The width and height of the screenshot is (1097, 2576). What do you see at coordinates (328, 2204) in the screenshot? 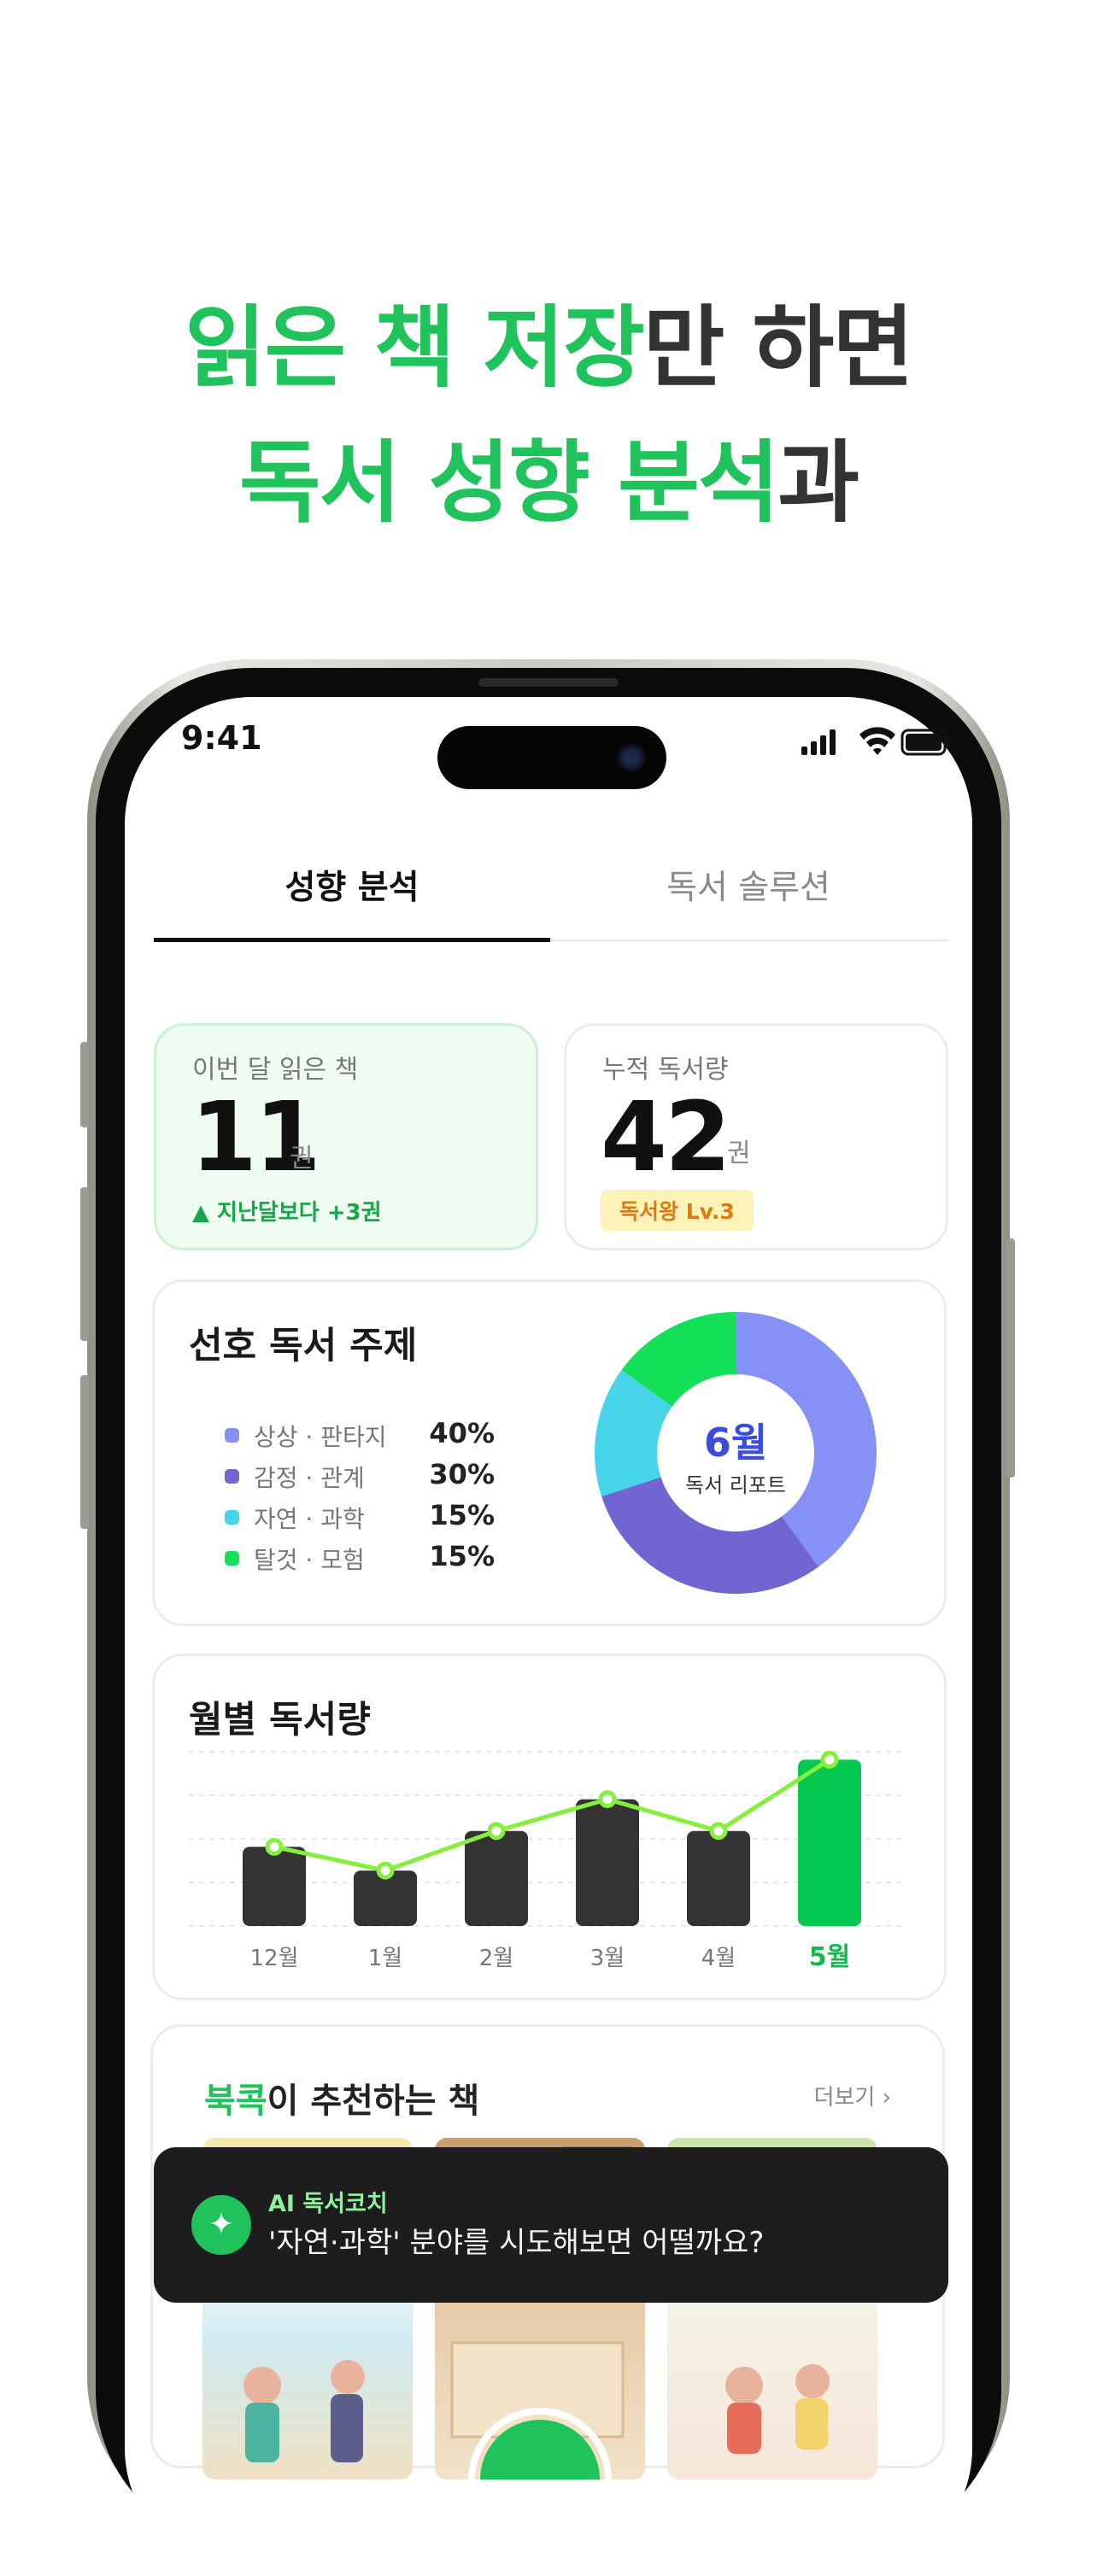
I see `coach-title: AI 독서코치` at bounding box center [328, 2204].